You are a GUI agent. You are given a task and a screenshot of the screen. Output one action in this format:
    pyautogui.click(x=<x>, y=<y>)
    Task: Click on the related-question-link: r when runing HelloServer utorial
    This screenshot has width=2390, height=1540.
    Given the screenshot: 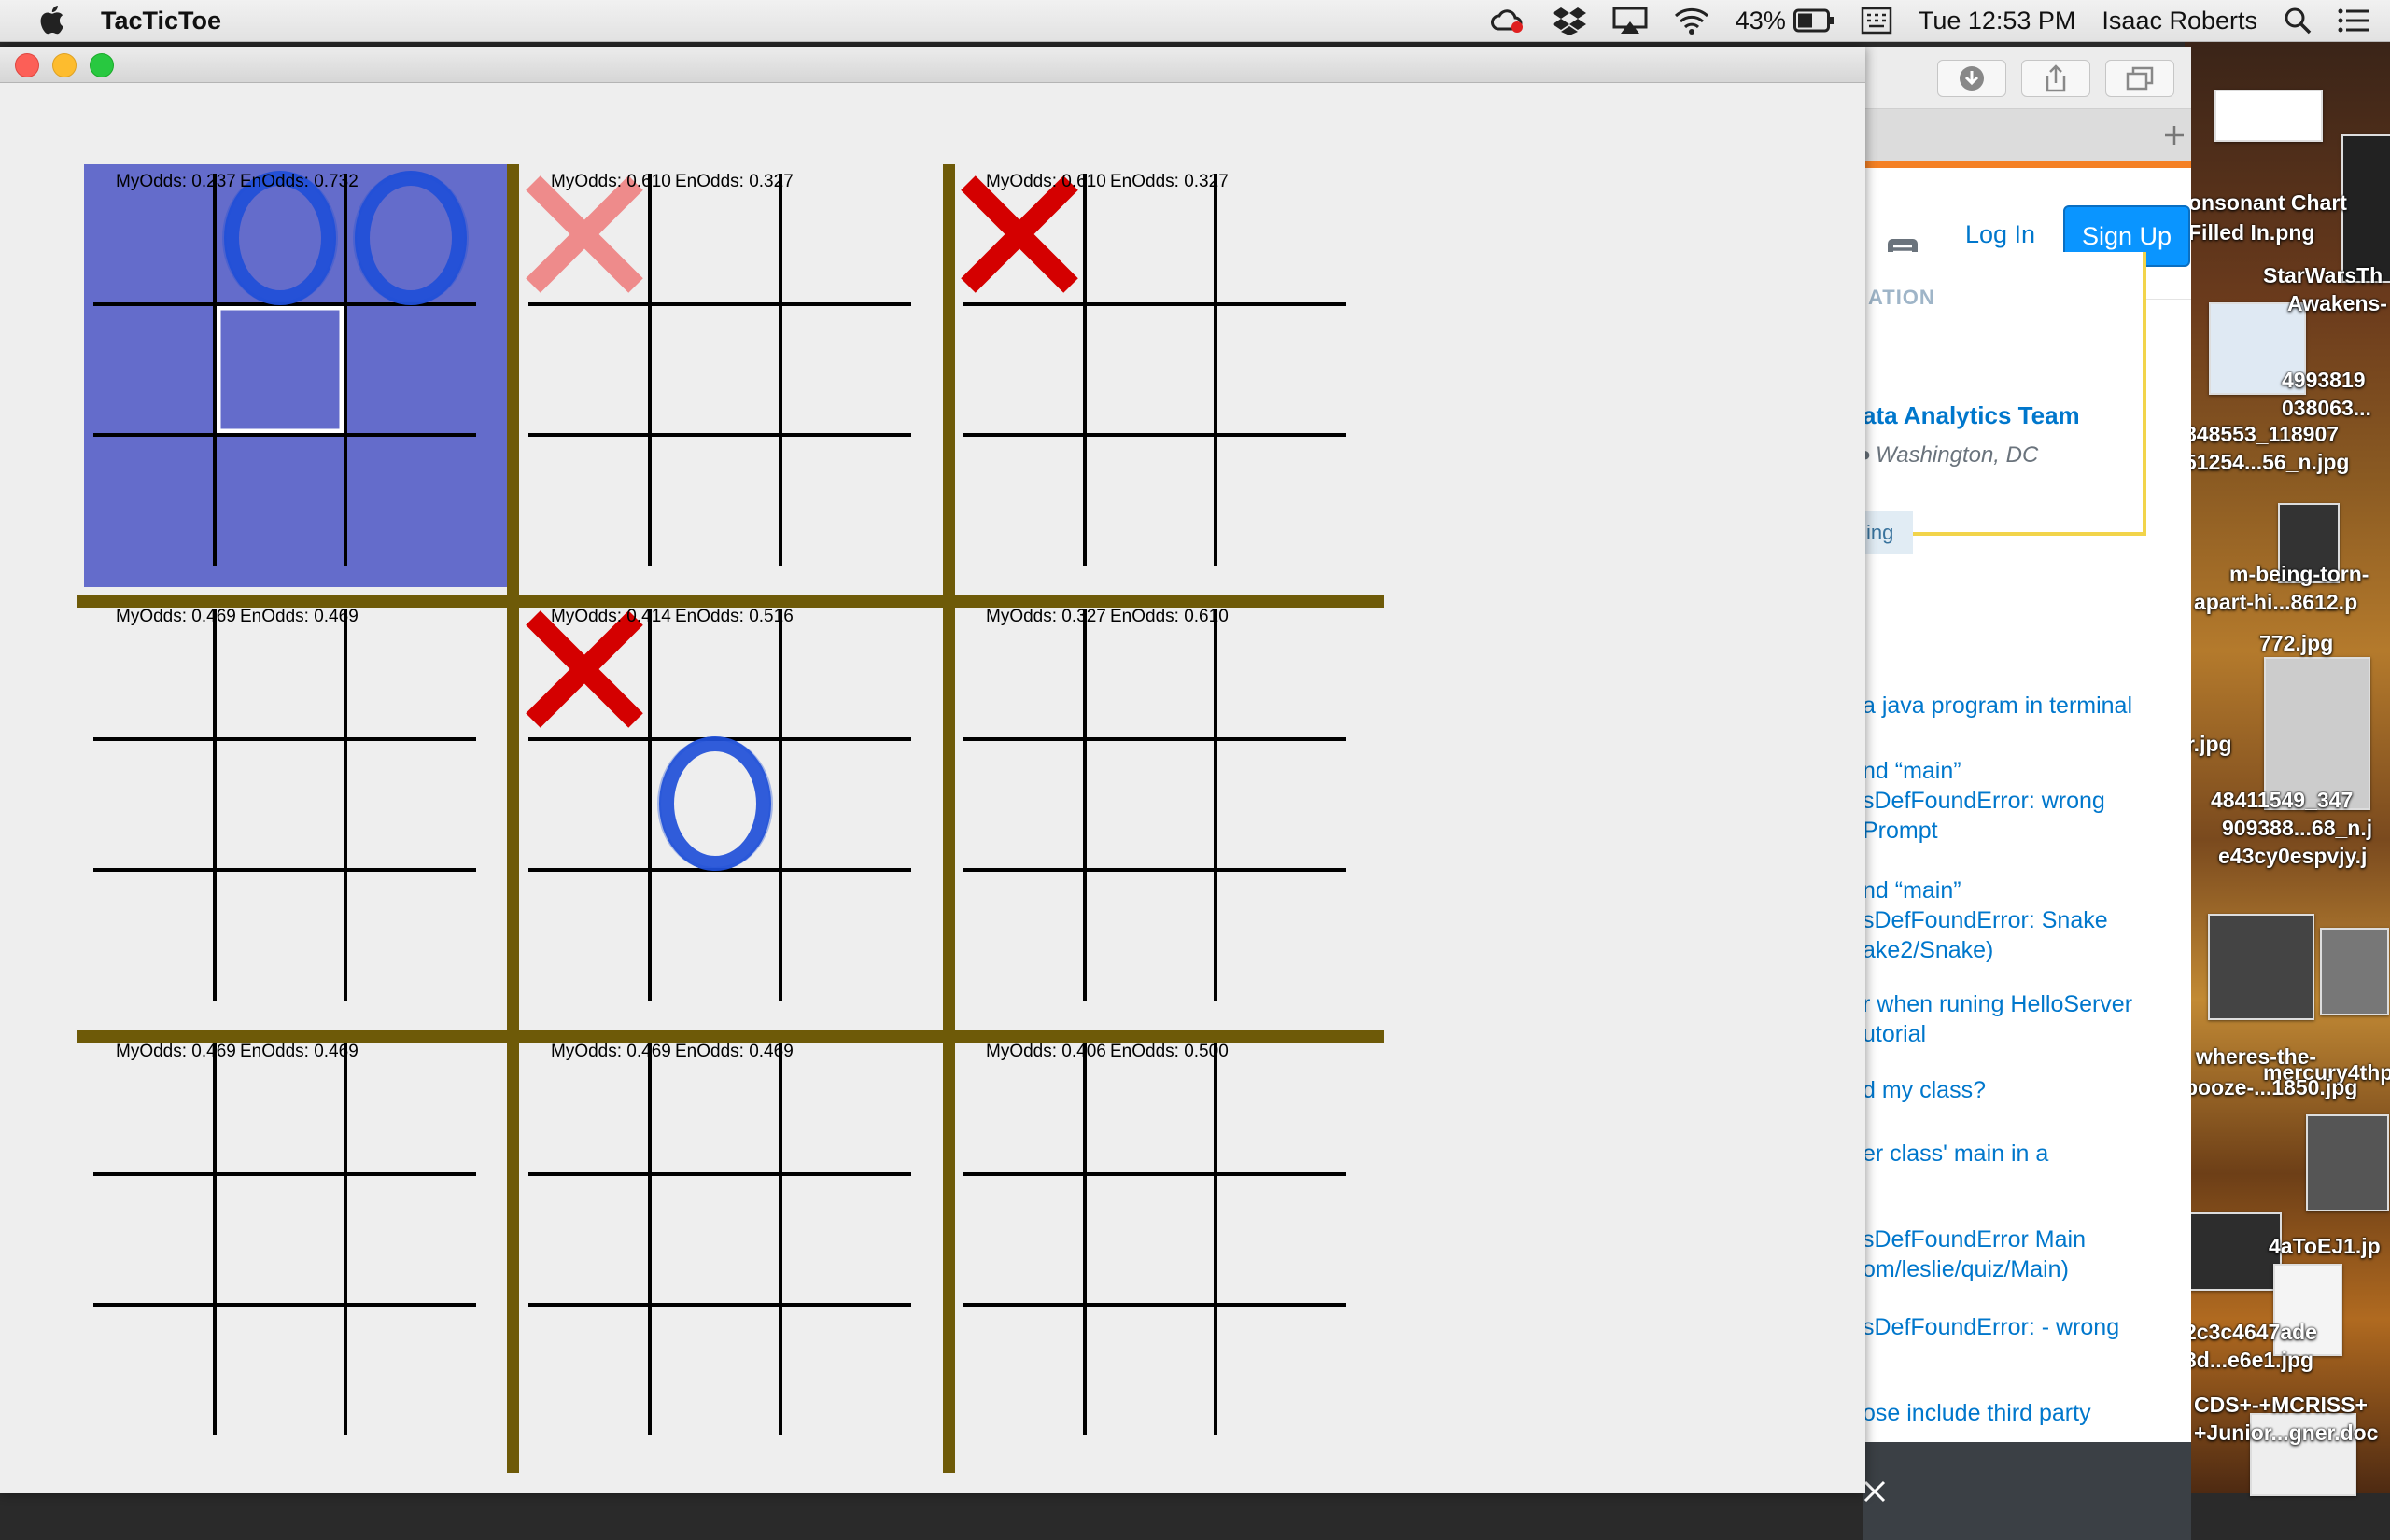 What is the action you would take?
    pyautogui.click(x=2026, y=1019)
    